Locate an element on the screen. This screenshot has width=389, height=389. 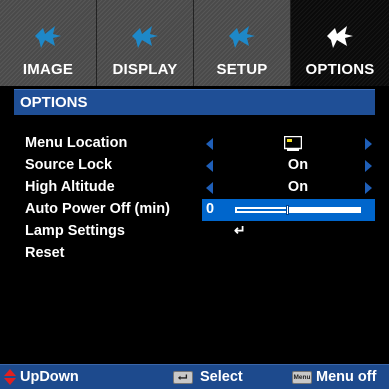
auto-power-off-slider is located at coordinates (298, 210).